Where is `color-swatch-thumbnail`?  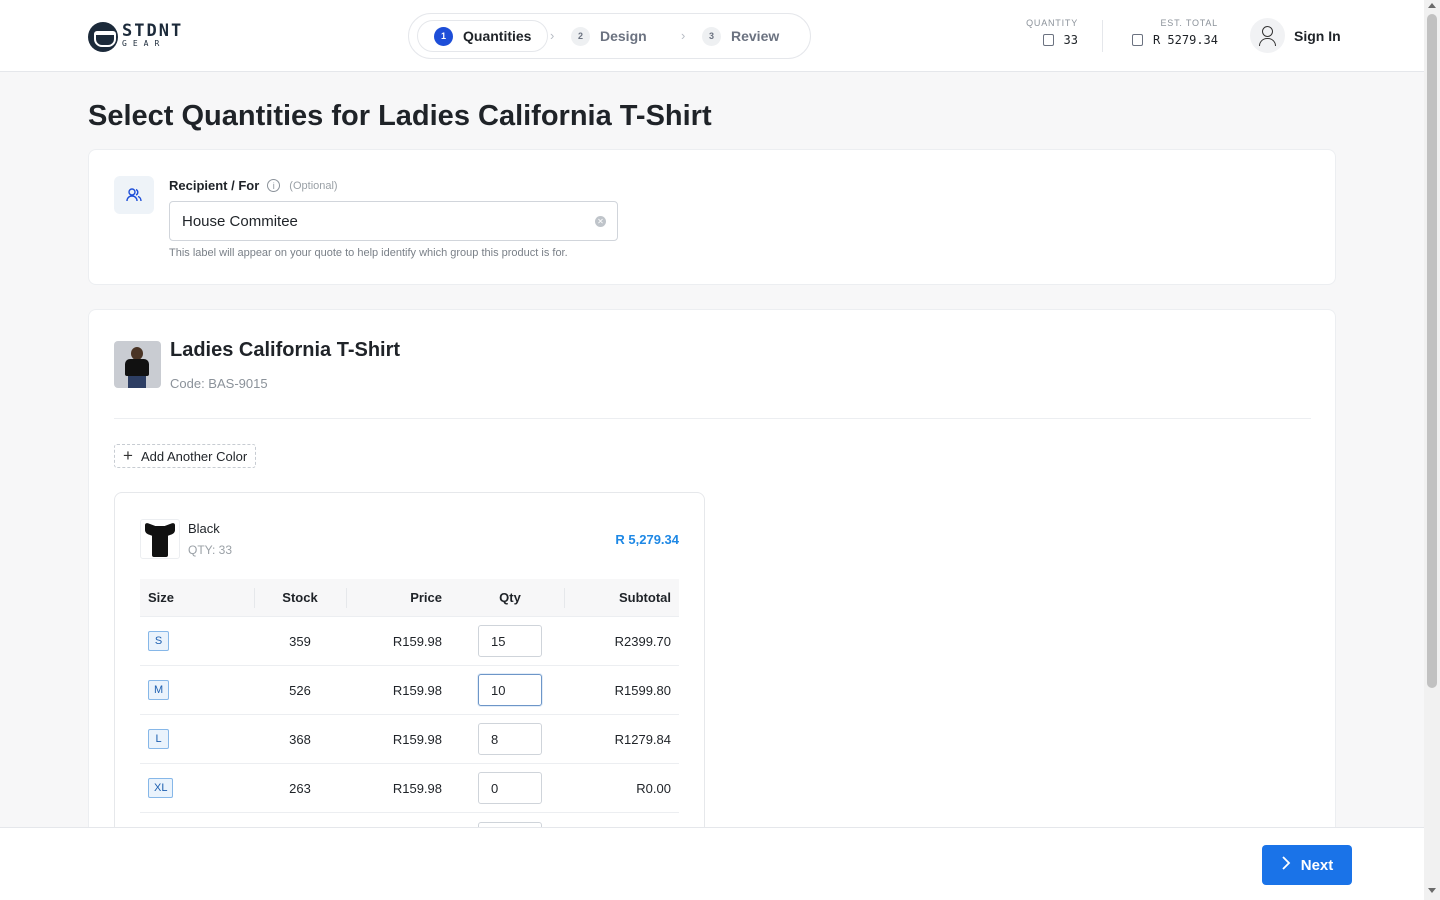 color-swatch-thumbnail is located at coordinates (160, 539).